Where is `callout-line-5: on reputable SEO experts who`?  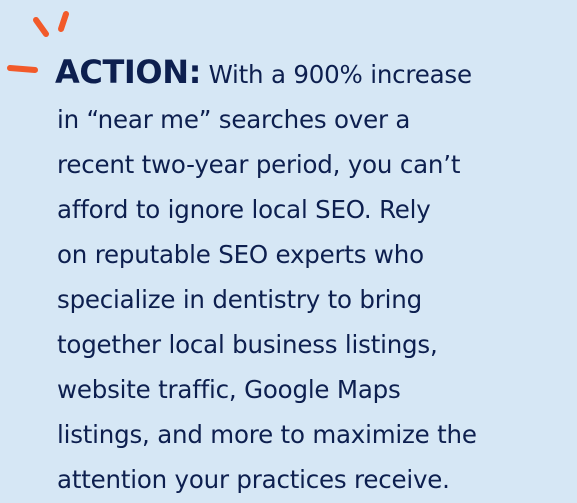
callout-line-5: on reputable SEO experts who is located at coordinates (240, 254).